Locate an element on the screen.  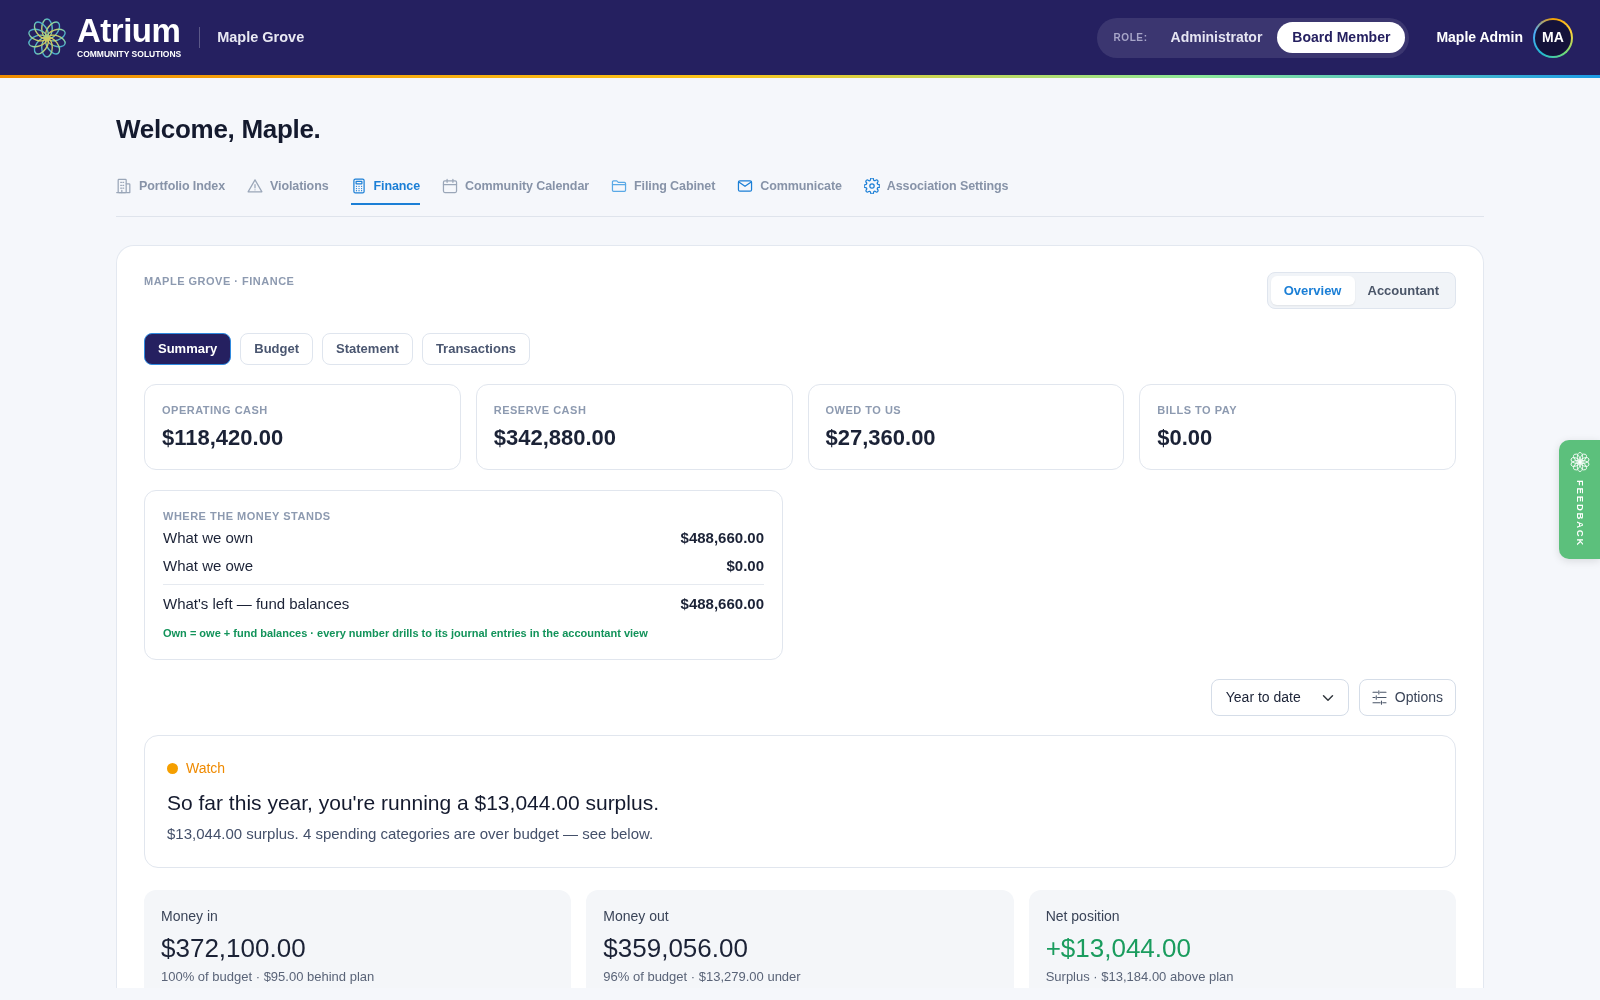
summary-value: $359,056.00 is located at coordinates (676, 948).